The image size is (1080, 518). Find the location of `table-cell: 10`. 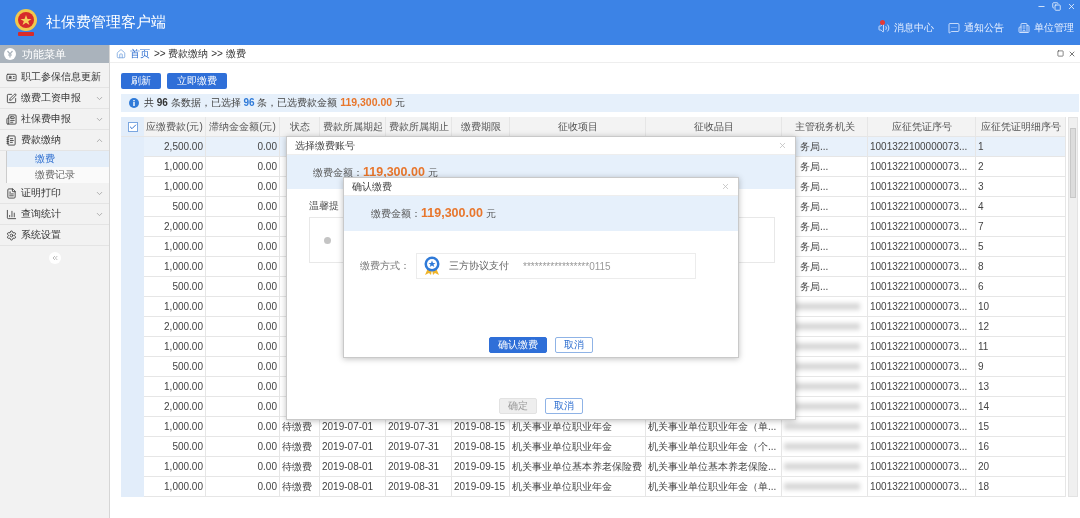

table-cell: 10 is located at coordinates (984, 306).